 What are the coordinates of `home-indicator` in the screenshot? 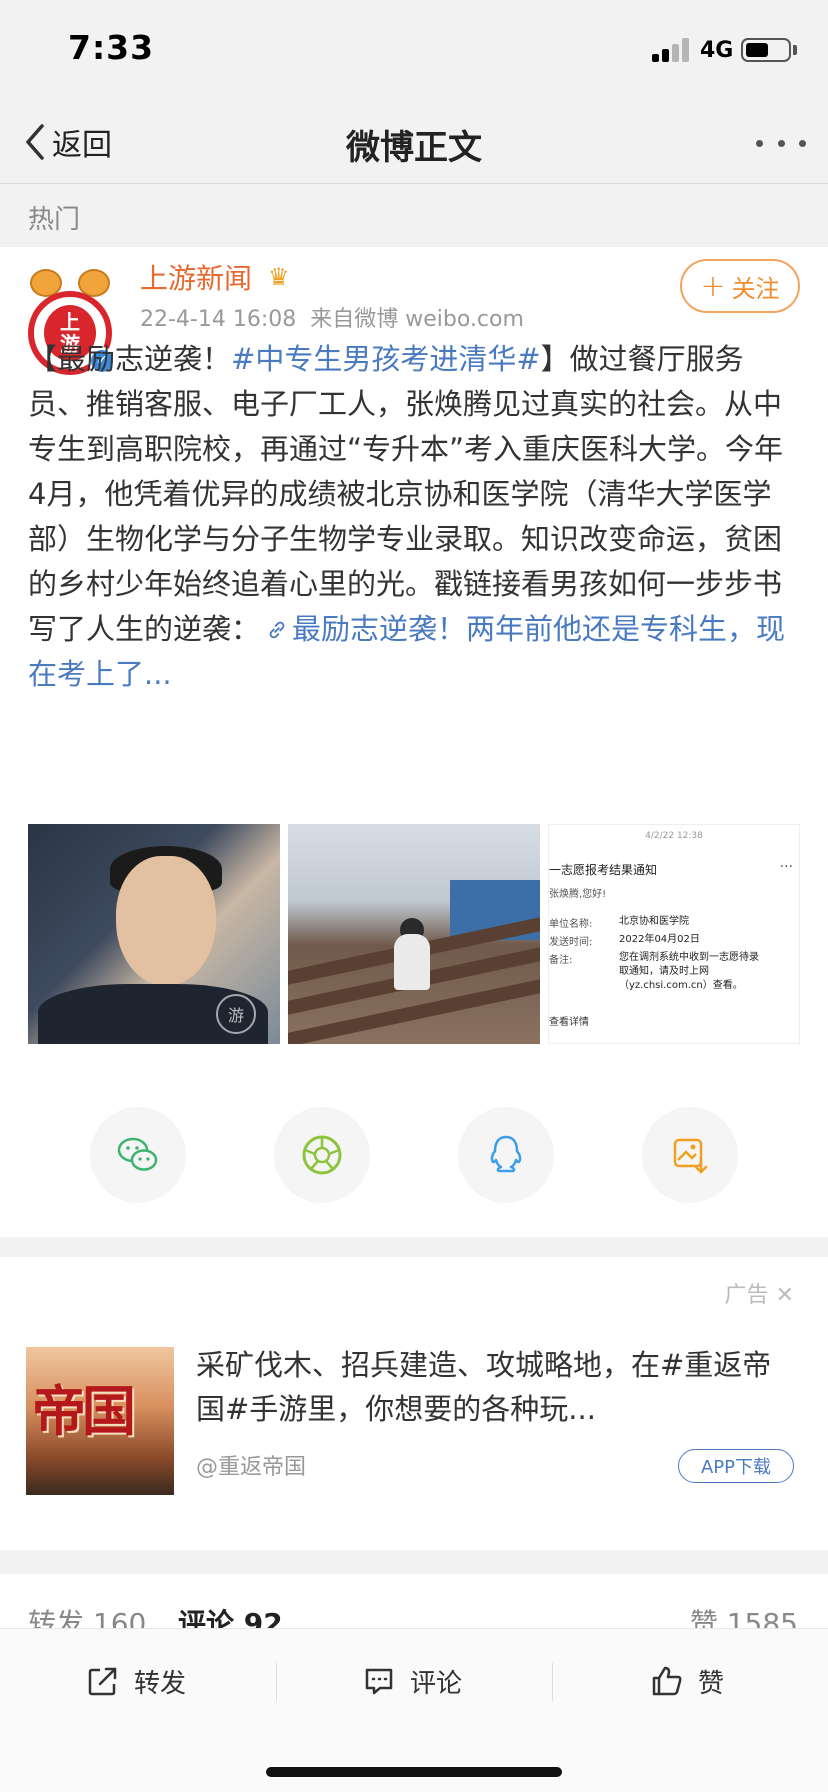 It's located at (414, 1772).